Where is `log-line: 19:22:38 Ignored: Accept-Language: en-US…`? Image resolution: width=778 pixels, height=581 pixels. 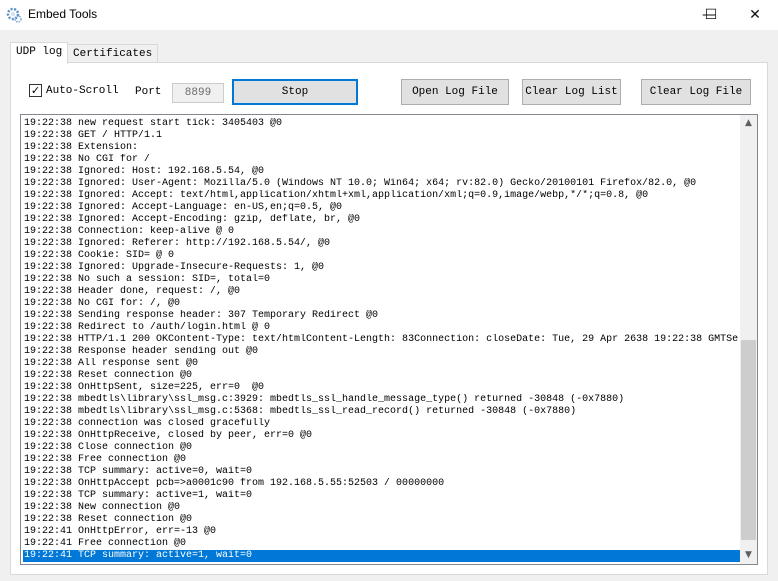
log-line: 19:22:38 Ignored: Accept-Language: en-US… is located at coordinates (382, 208).